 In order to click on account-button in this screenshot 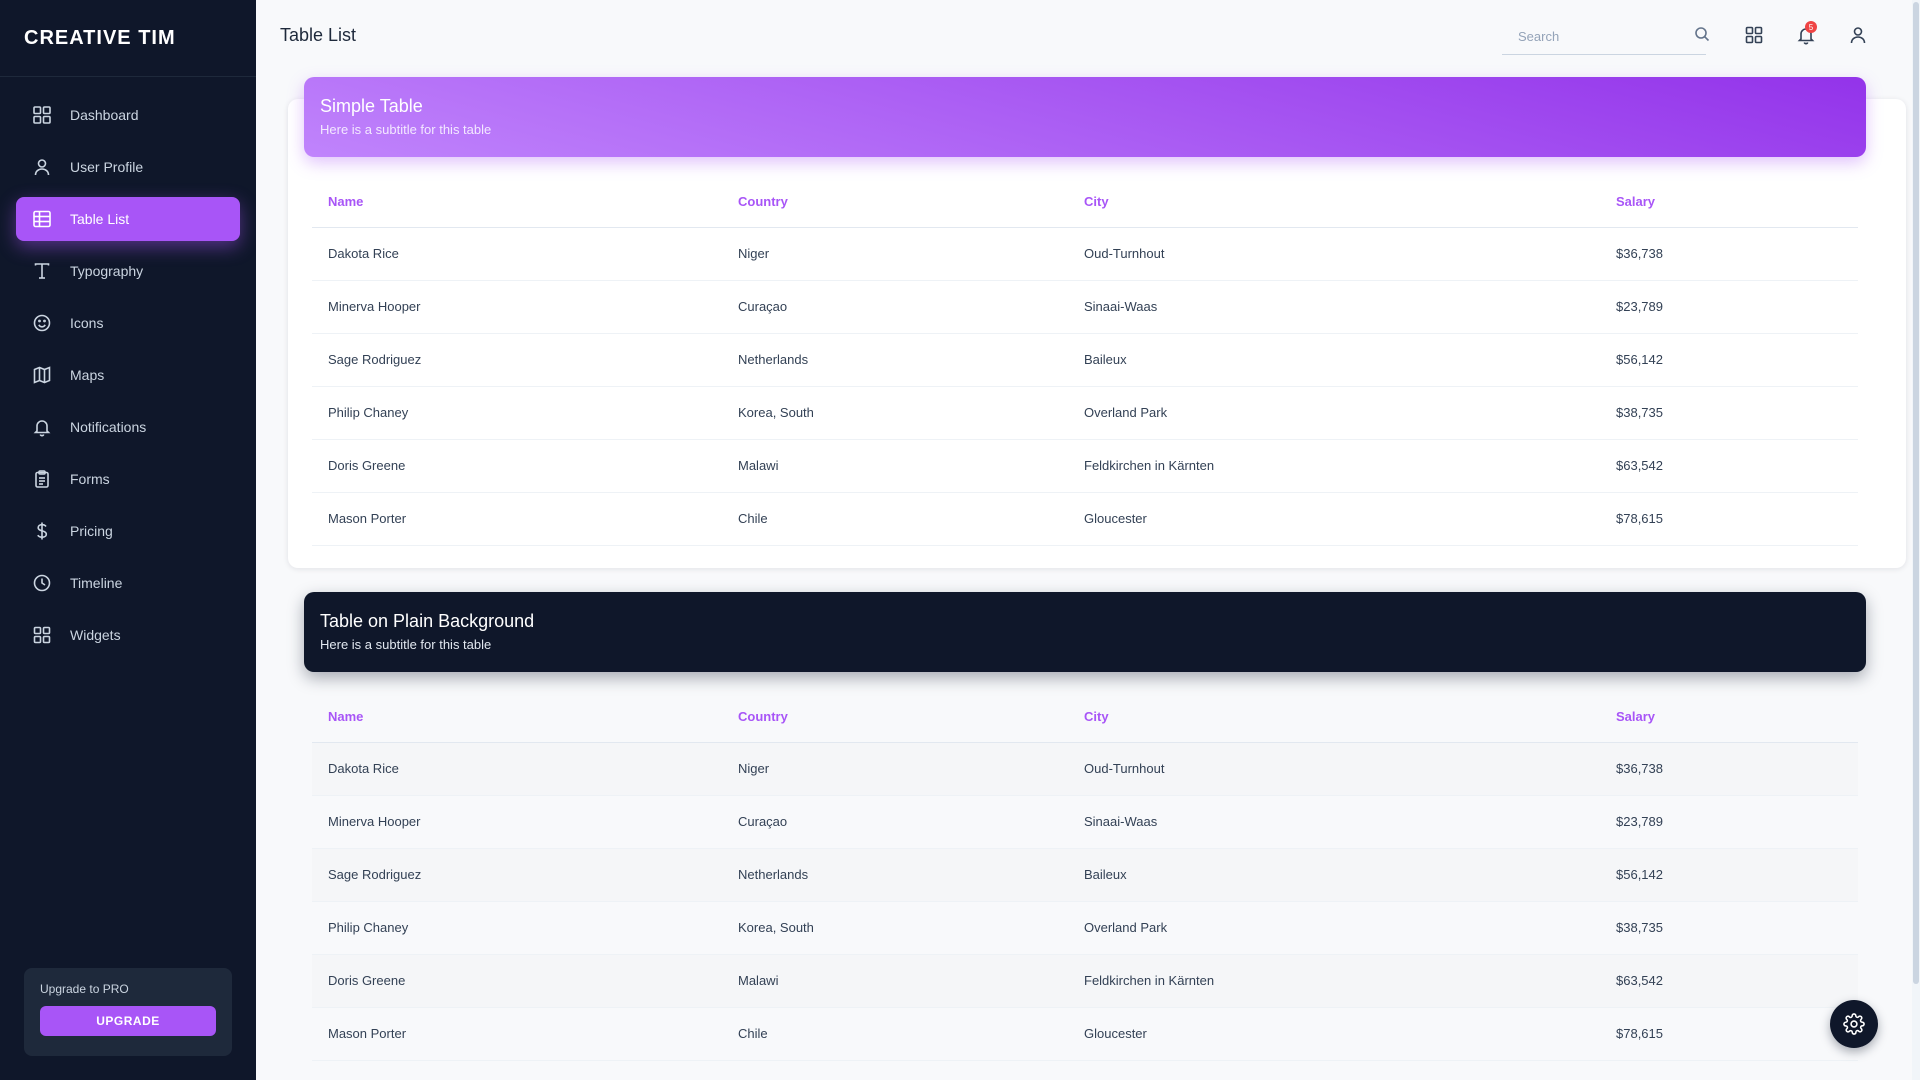, I will do `click(1858, 35)`.